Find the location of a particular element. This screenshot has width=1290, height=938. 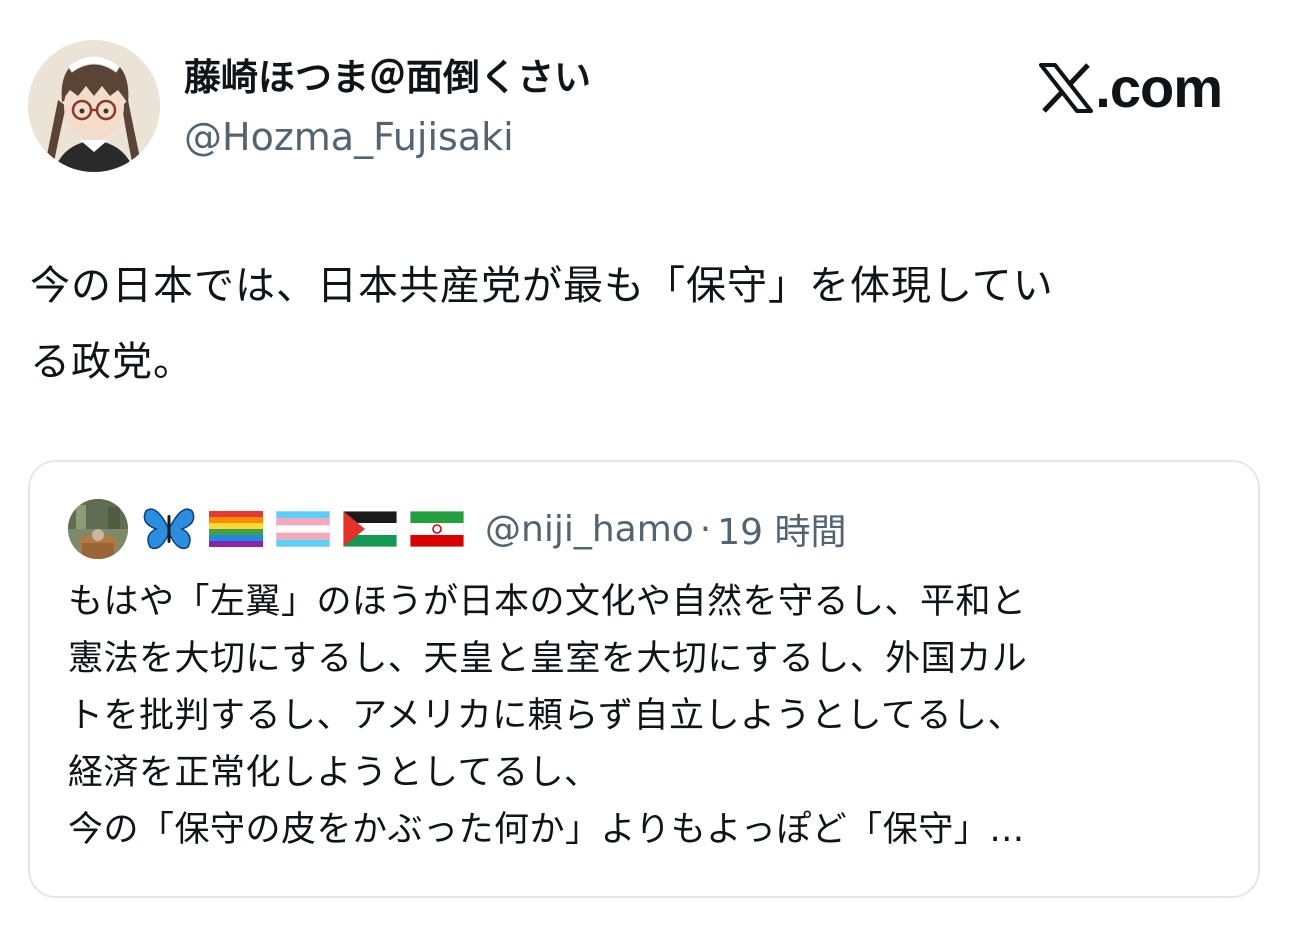

iran-flag-icon is located at coordinates (437, 529).